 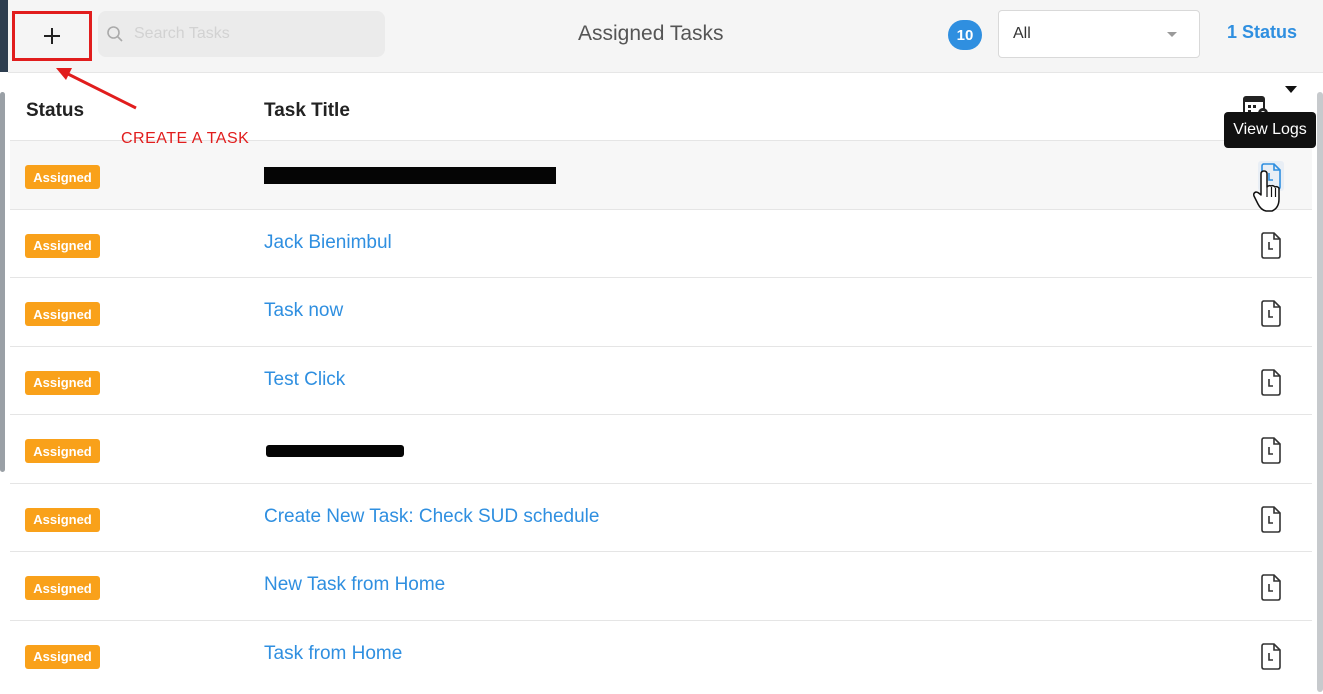 I want to click on app-sidebar-edge, so click(x=4, y=36).